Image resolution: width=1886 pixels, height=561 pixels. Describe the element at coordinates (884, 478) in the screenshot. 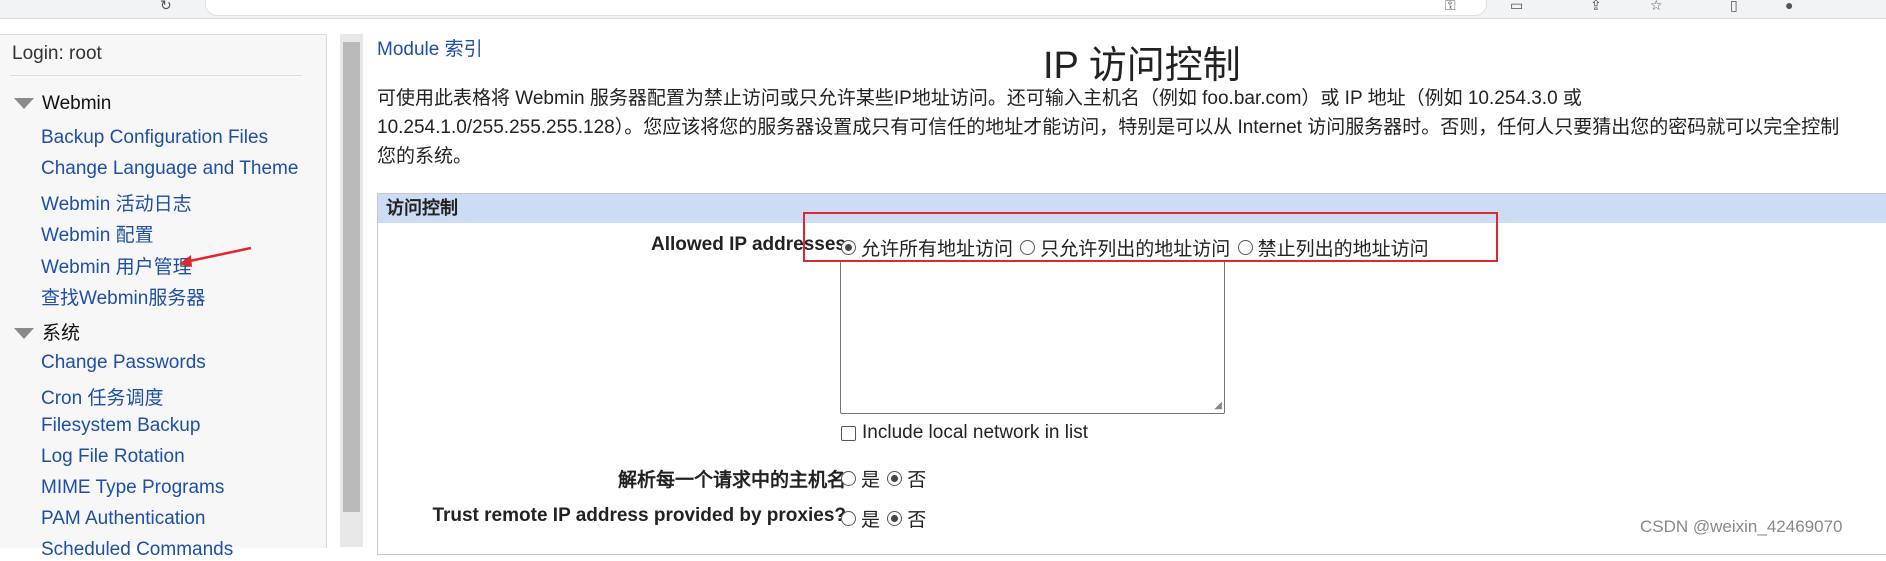

I see `resolve-radio-group: 是 否` at that location.